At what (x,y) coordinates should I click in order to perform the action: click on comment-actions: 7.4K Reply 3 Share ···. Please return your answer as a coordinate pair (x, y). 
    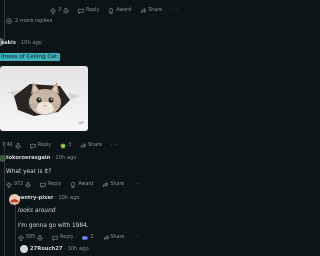
    Looking at the image, I should click on (65, 145).